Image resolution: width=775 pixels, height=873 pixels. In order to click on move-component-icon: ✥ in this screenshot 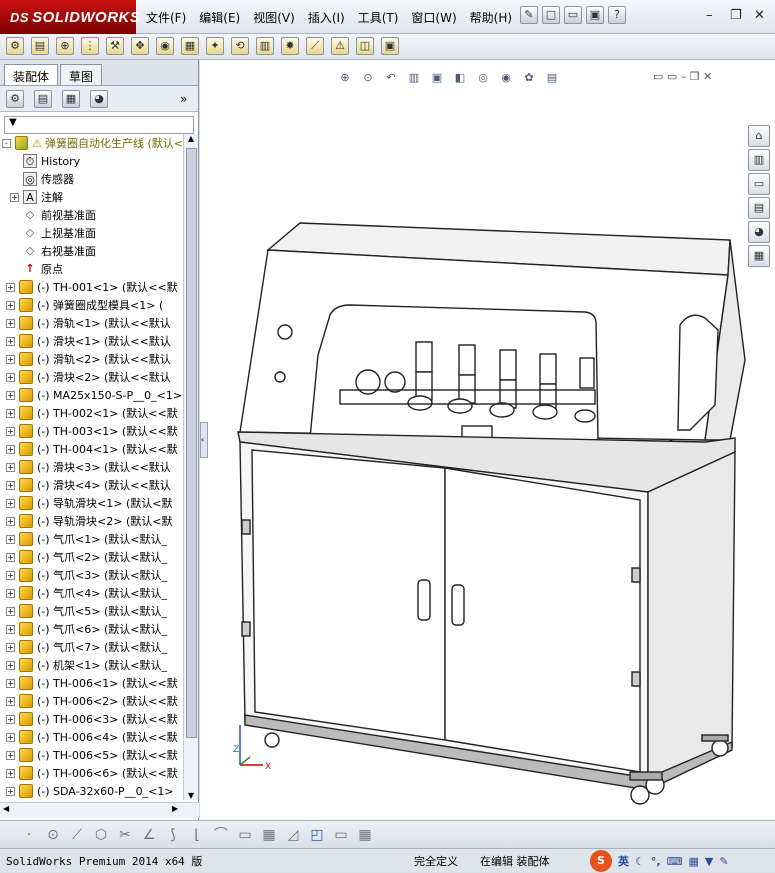, I will do `click(140, 46)`.